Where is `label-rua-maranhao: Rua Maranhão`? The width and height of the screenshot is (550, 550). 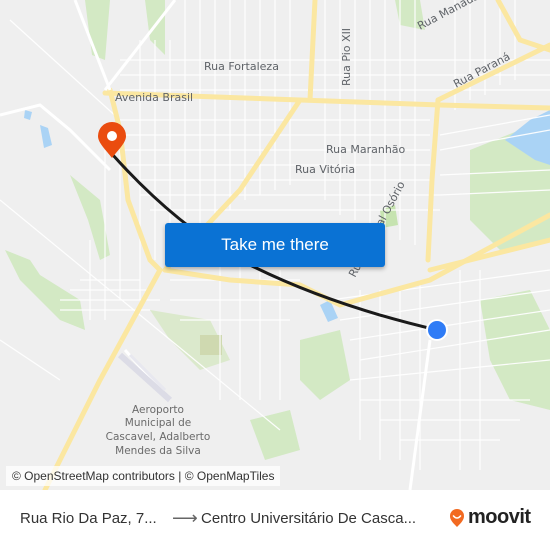
label-rua-maranhao: Rua Maranhão is located at coordinates (366, 149).